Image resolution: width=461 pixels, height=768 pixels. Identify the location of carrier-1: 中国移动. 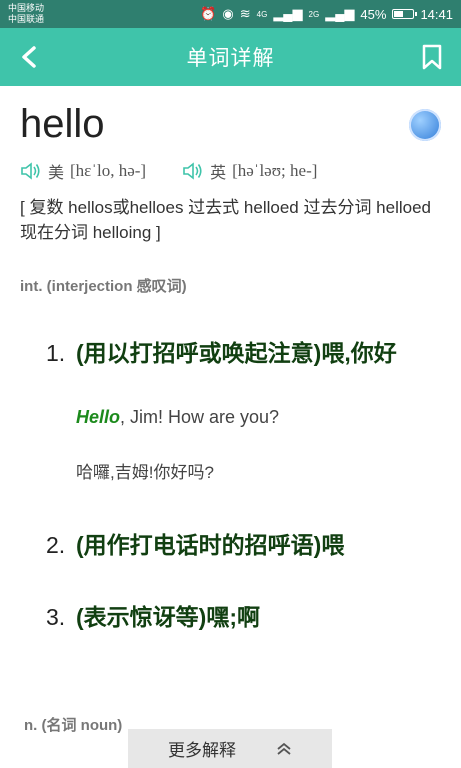
(26, 8).